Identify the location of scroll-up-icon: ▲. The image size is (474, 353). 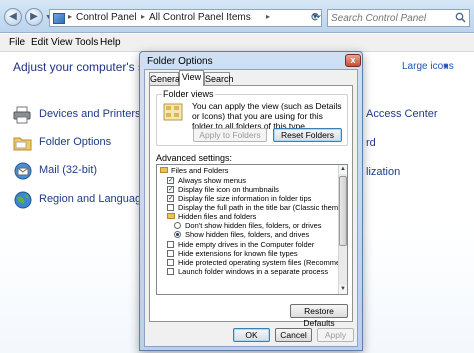
(343, 169).